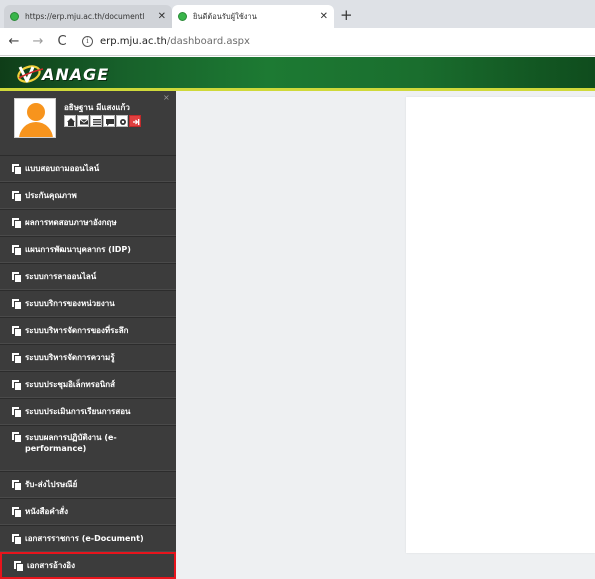  What do you see at coordinates (97, 107) in the screenshot?
I see `user-name: อธิษฐาน มีแสงแก้ว` at bounding box center [97, 107].